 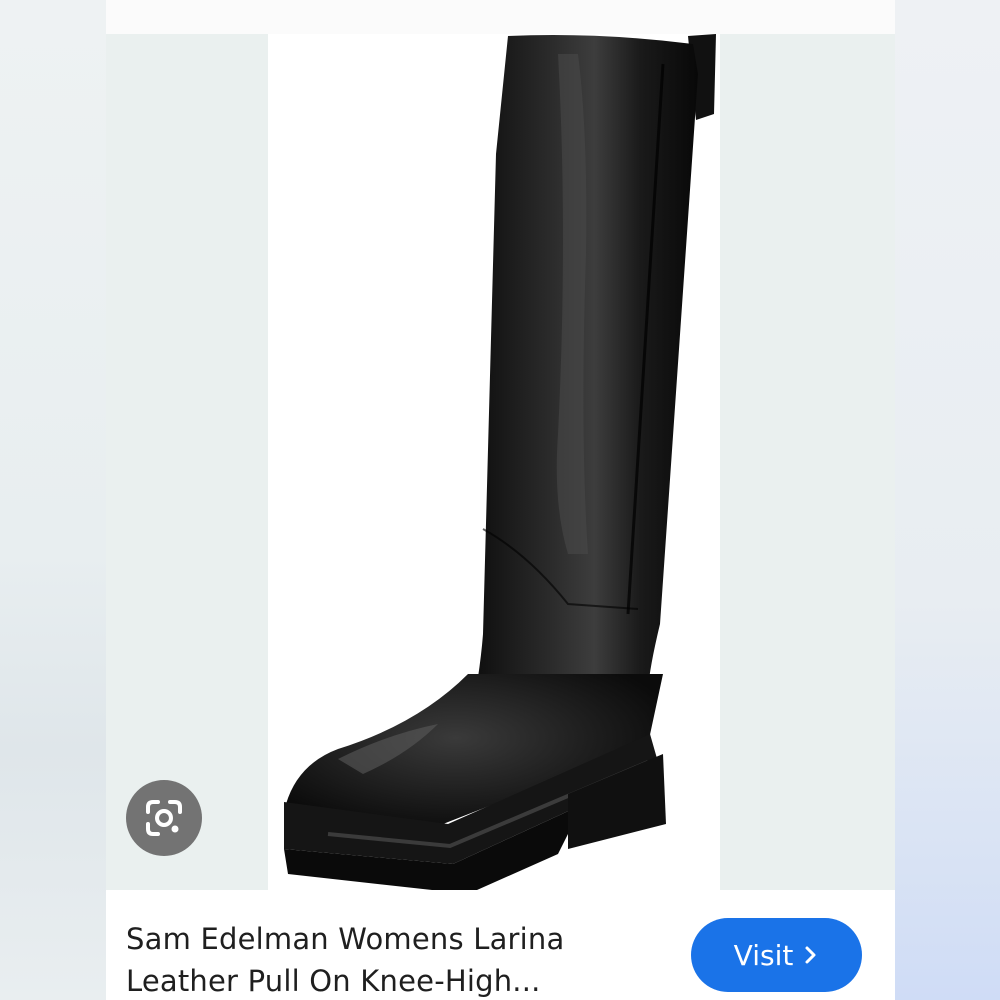 What do you see at coordinates (763, 955) in the screenshot?
I see `visit-button-label: Visit` at bounding box center [763, 955].